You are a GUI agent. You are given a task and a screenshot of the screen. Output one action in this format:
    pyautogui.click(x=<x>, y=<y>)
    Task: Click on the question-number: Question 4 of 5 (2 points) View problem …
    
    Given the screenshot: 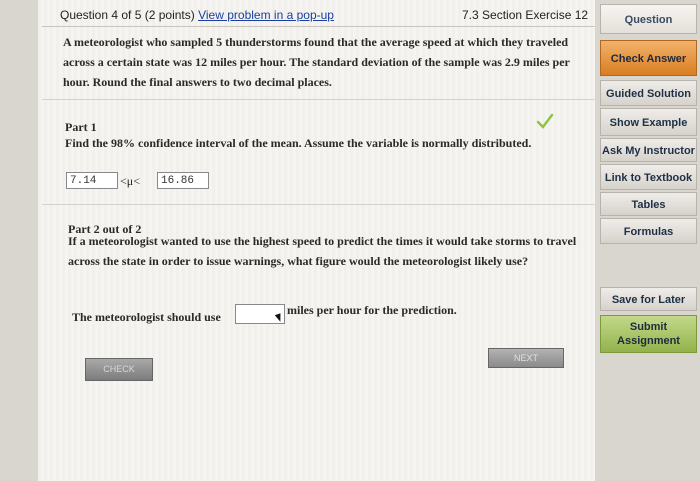 What is the action you would take?
    pyautogui.click(x=197, y=15)
    